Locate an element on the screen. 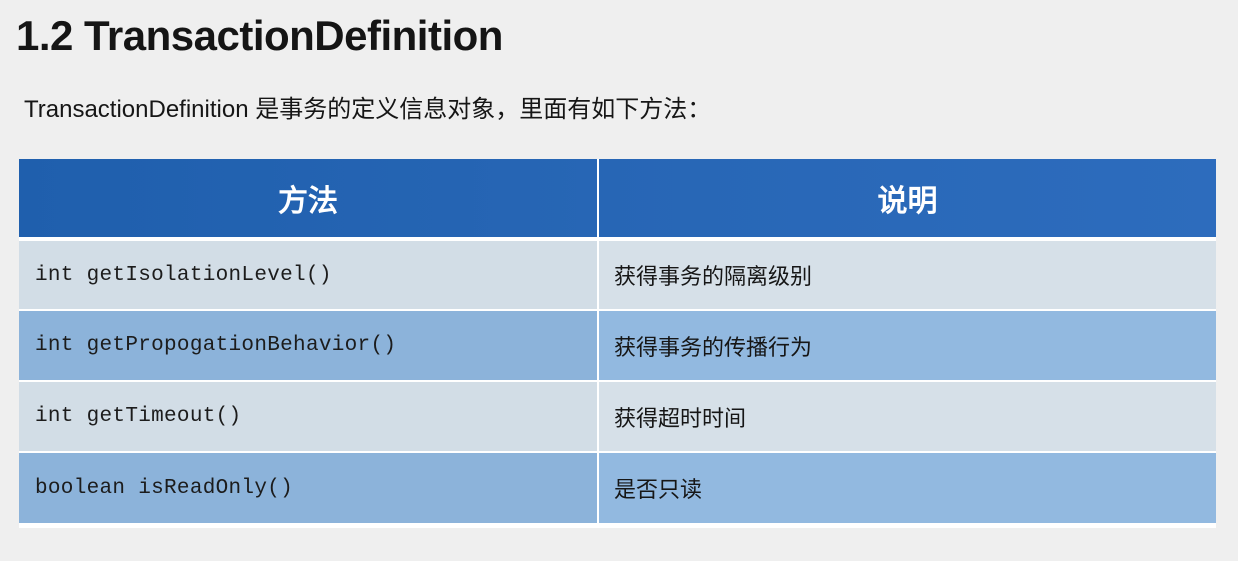 The width and height of the screenshot is (1238, 561). method-cell: int getTimeout() is located at coordinates (309, 417).